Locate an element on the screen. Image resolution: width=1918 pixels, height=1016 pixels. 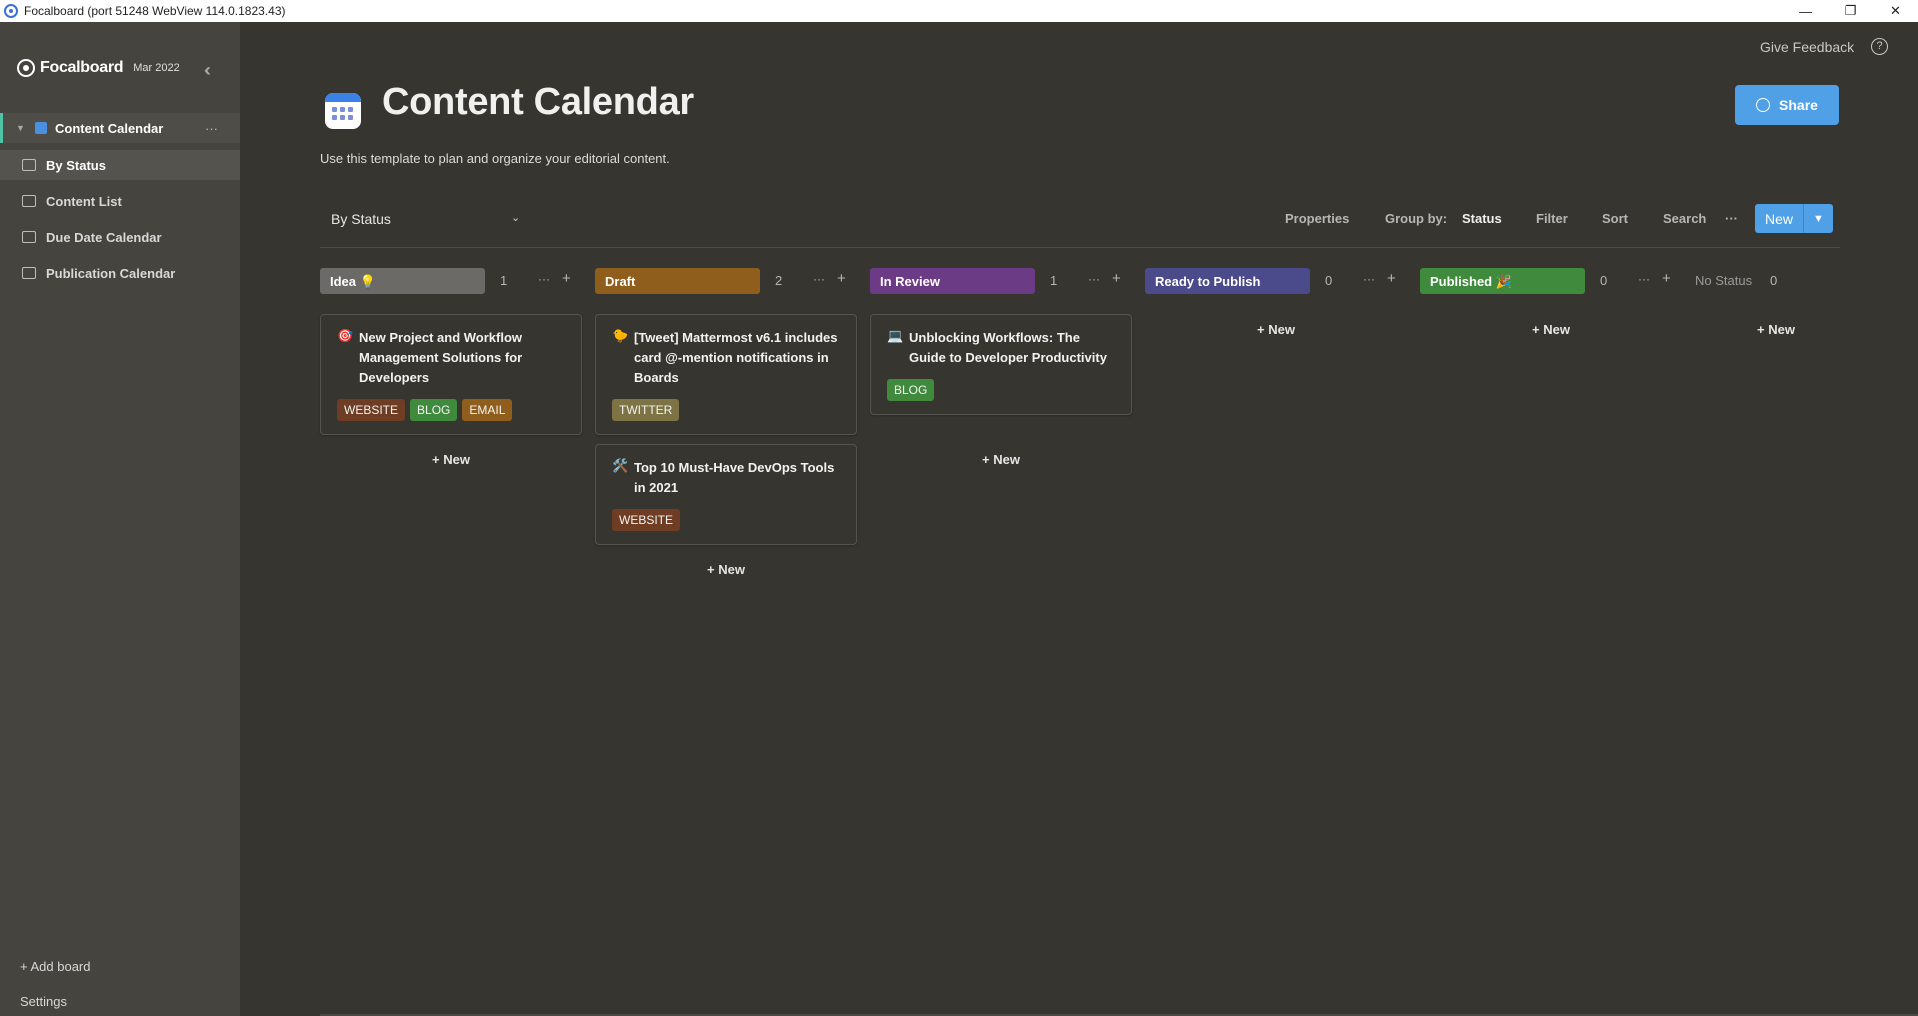
card-tags: BLOG is located at coordinates (1001, 390).